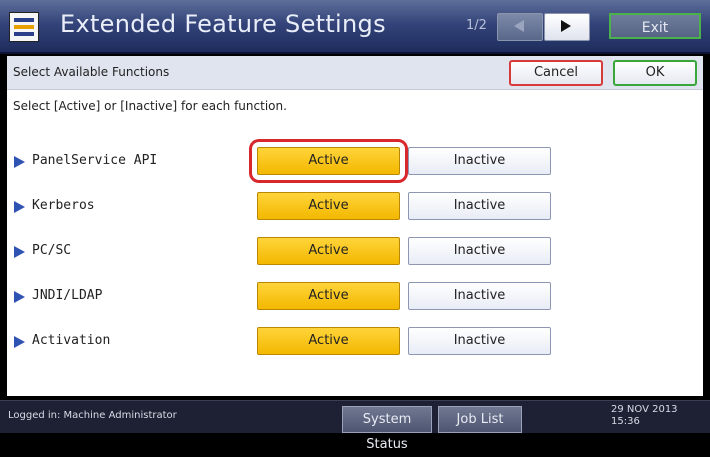  Describe the element at coordinates (644, 409) in the screenshot. I see `date-display: 29 NOV 2013` at that location.